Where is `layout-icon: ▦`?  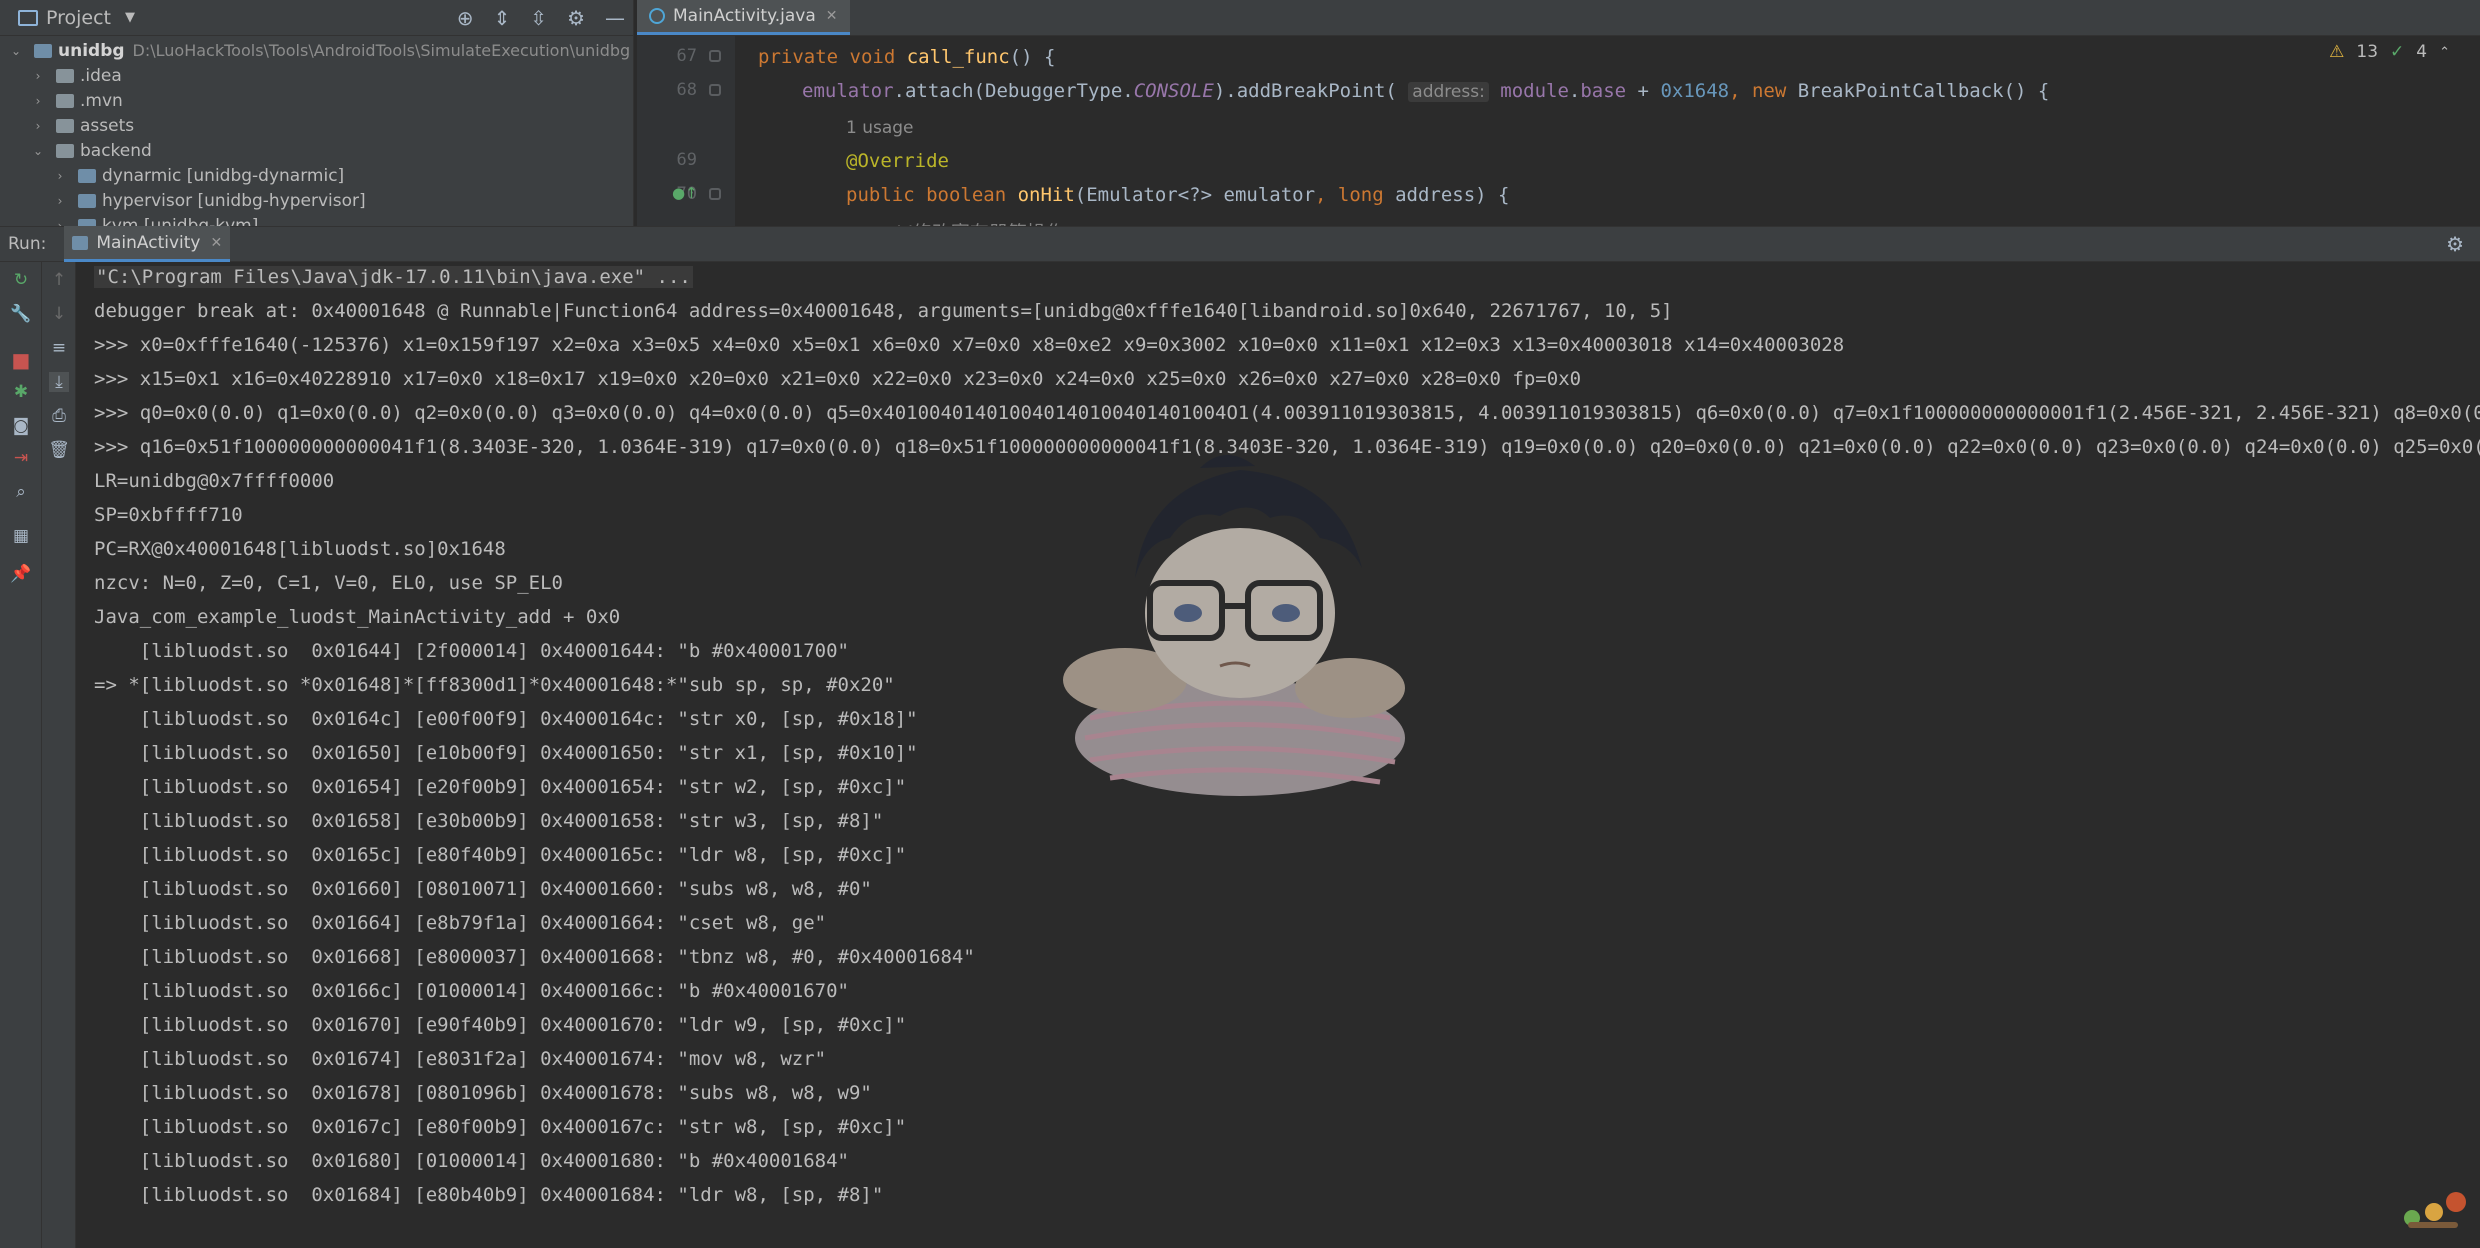
layout-icon: ▦ is located at coordinates (21, 536).